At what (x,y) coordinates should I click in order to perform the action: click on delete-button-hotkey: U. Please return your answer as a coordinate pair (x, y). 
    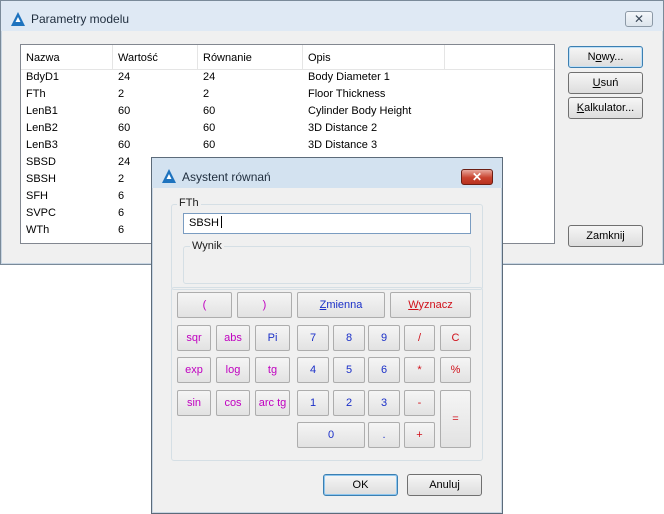
    Looking at the image, I should click on (596, 83).